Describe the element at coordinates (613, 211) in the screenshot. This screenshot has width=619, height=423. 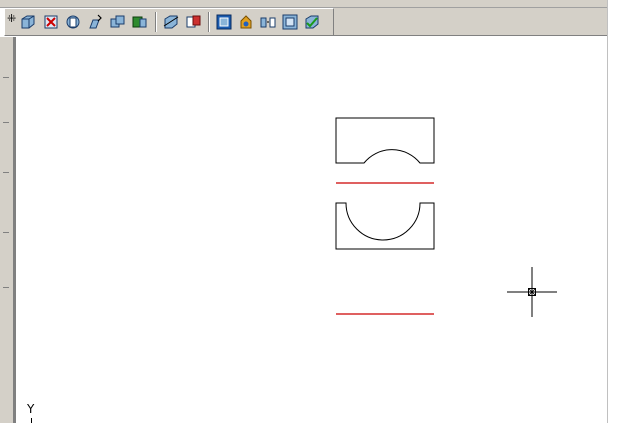
I see `right-scroll-edge` at that location.